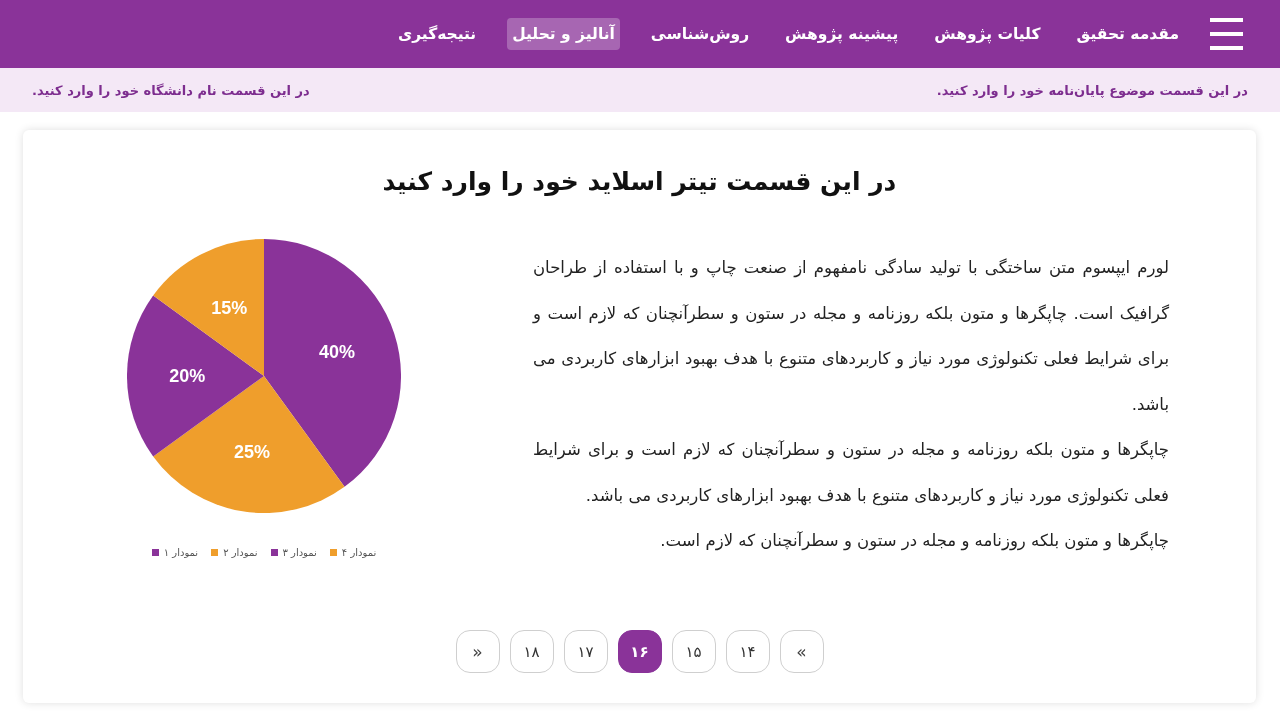  What do you see at coordinates (914, 541) in the screenshot?
I see `body-paragraph: چاپگرها و متون بلکه روزنامه و مجله در ستون و سطرآنچنان که لازم است.` at bounding box center [914, 541].